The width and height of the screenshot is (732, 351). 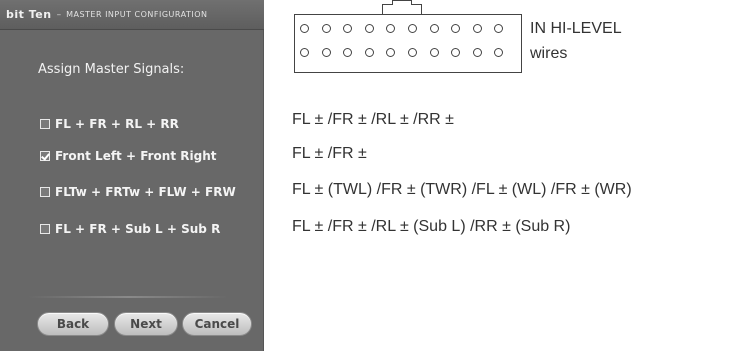 I want to click on formula-row-2: FL ± /FR ±, so click(x=329, y=153).